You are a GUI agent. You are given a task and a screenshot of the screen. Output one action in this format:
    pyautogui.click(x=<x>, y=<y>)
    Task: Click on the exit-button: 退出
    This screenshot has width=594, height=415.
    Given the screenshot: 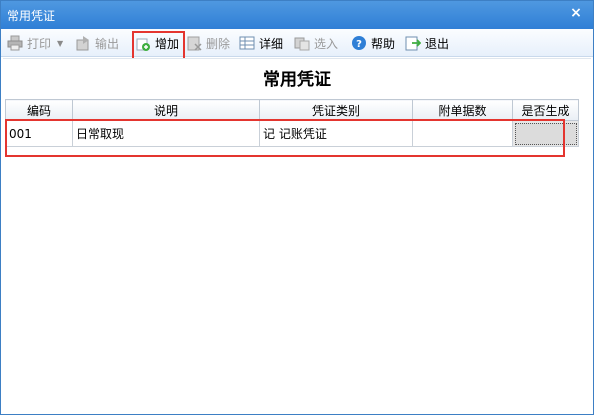 What is the action you would take?
    pyautogui.click(x=427, y=43)
    